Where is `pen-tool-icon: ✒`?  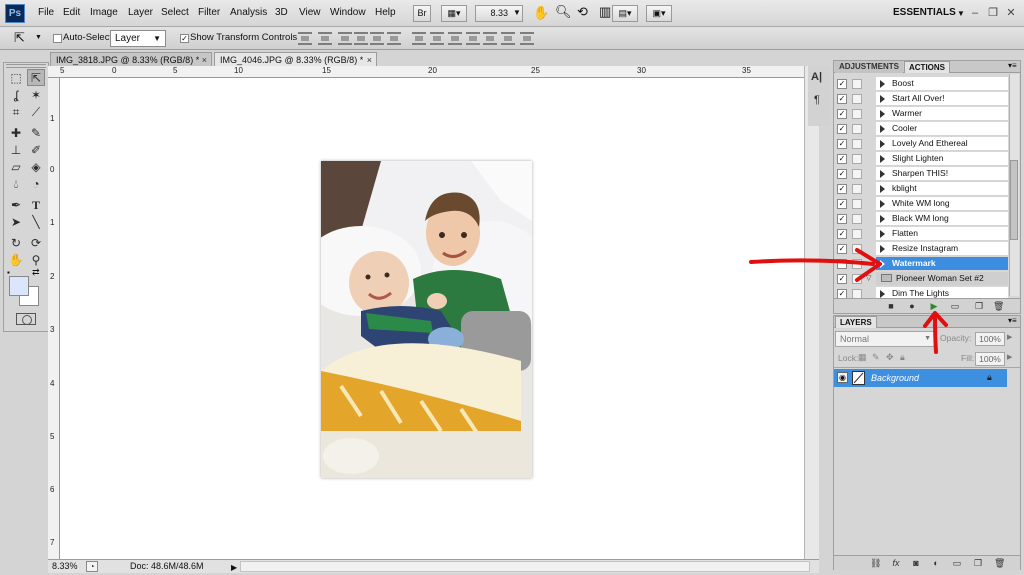
pen-tool-icon: ✒ is located at coordinates (16, 205).